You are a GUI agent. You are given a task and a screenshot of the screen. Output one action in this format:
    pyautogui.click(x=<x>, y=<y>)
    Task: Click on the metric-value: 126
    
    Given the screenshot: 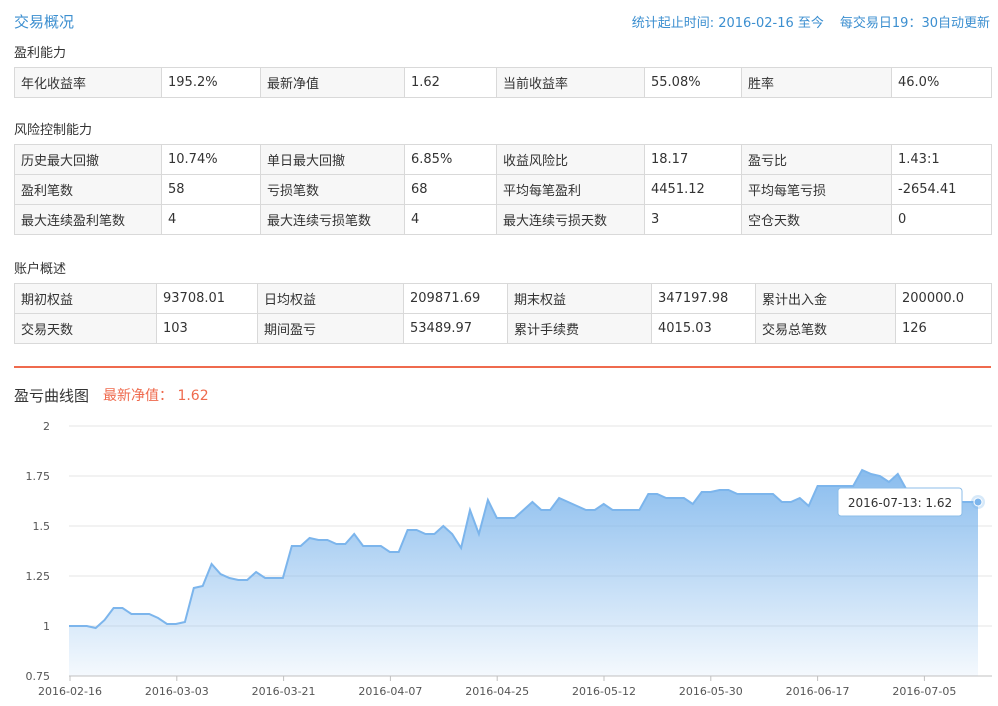 What is the action you would take?
    pyautogui.click(x=943, y=328)
    